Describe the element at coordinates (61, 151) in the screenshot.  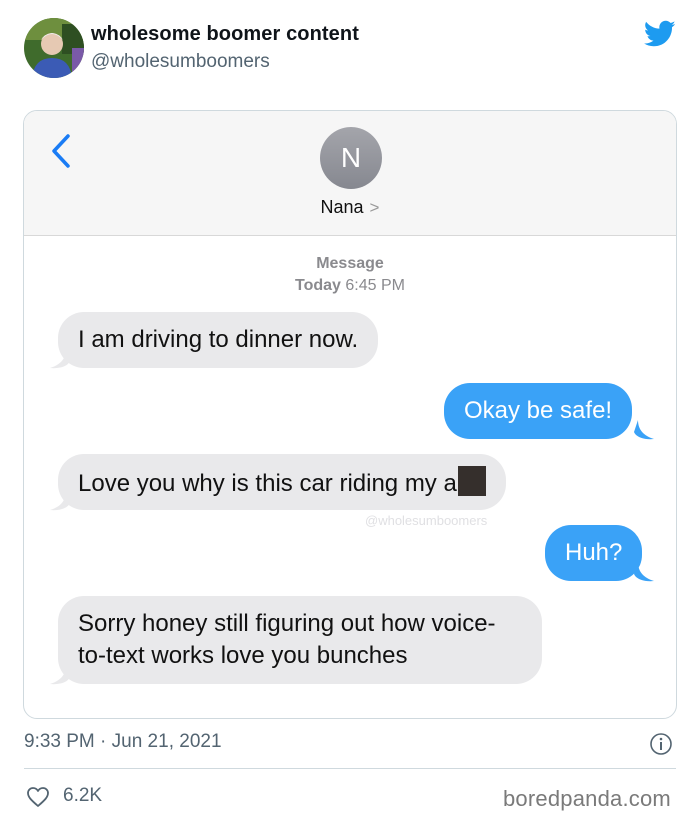
I see `back-chevron-icon` at that location.